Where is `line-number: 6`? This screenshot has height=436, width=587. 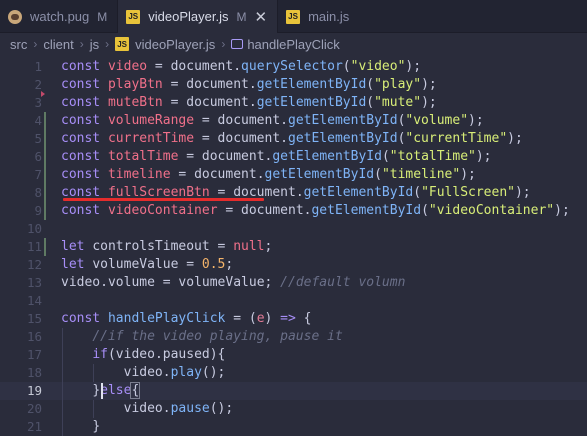 line-number: 6 is located at coordinates (38, 156).